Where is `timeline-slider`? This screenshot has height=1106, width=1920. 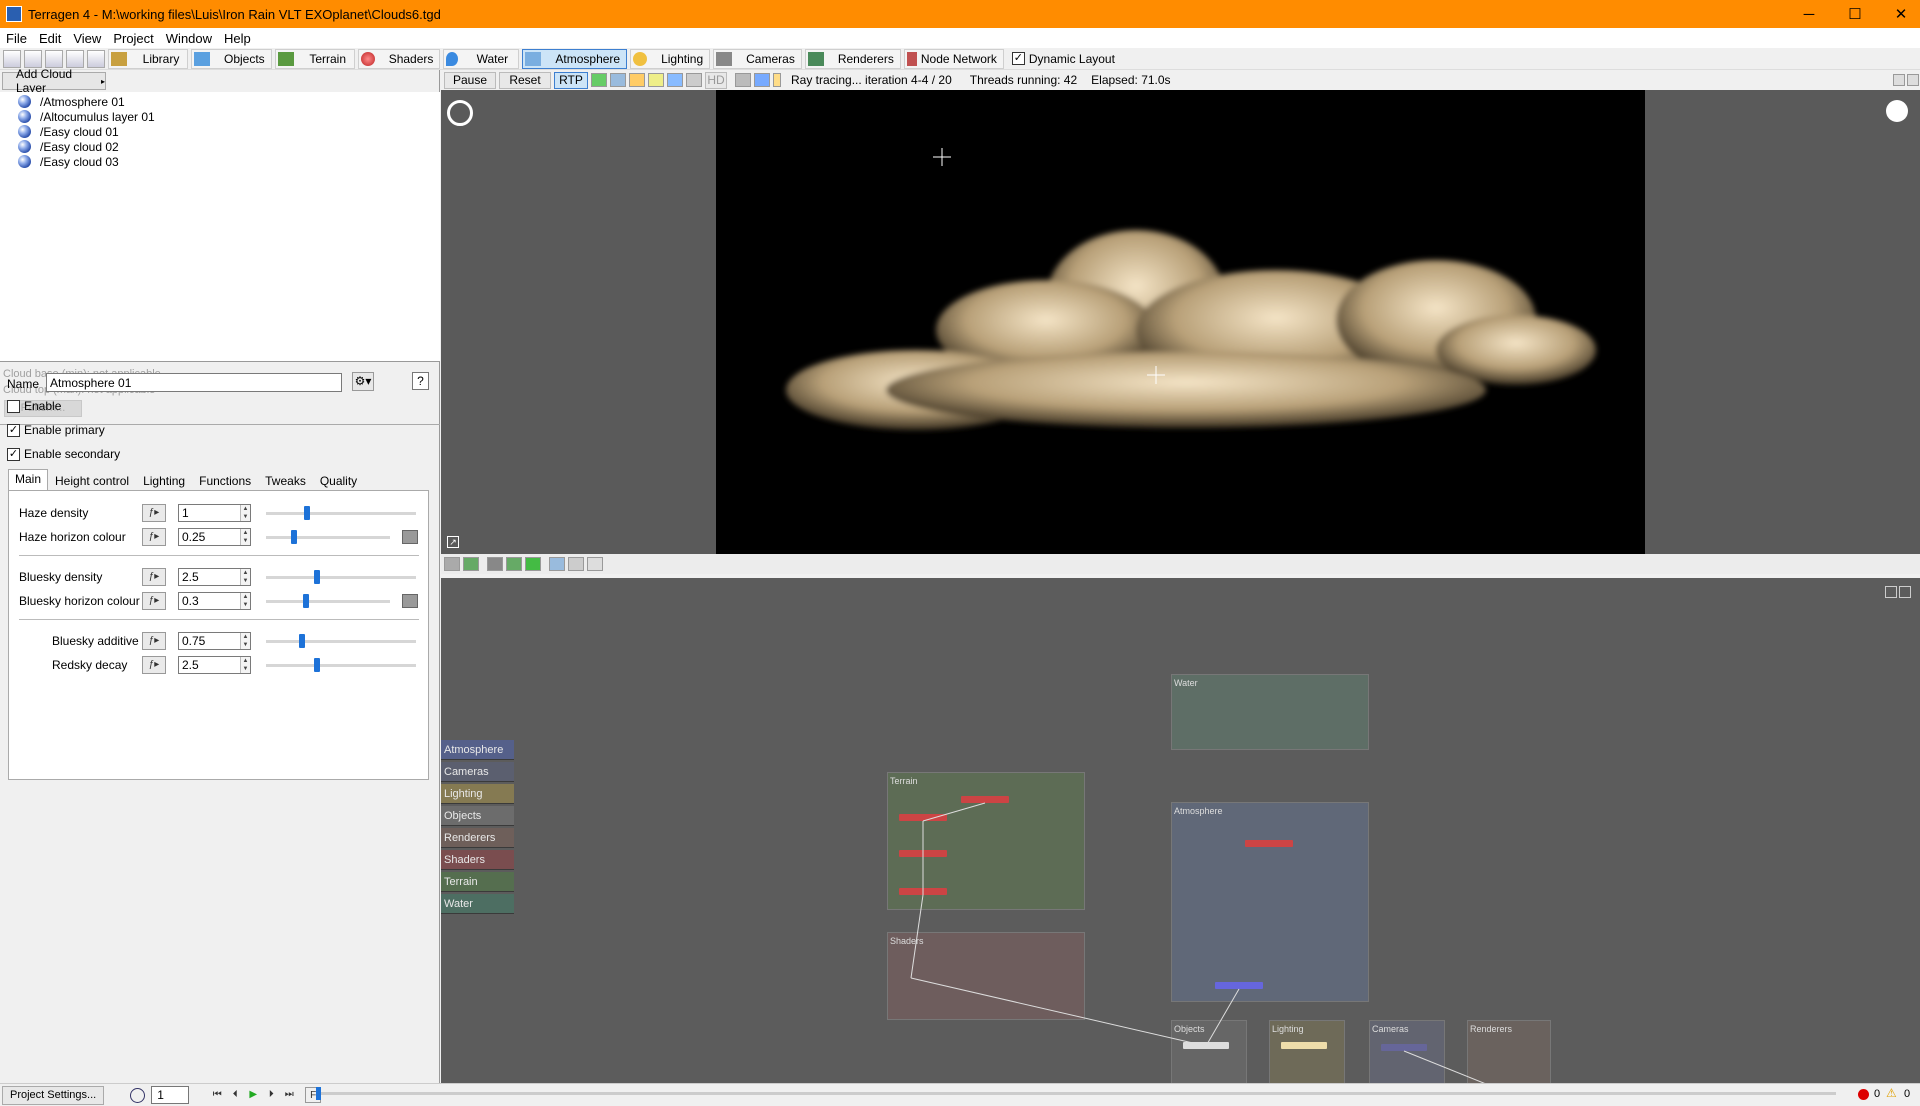 timeline-slider is located at coordinates (1076, 1093).